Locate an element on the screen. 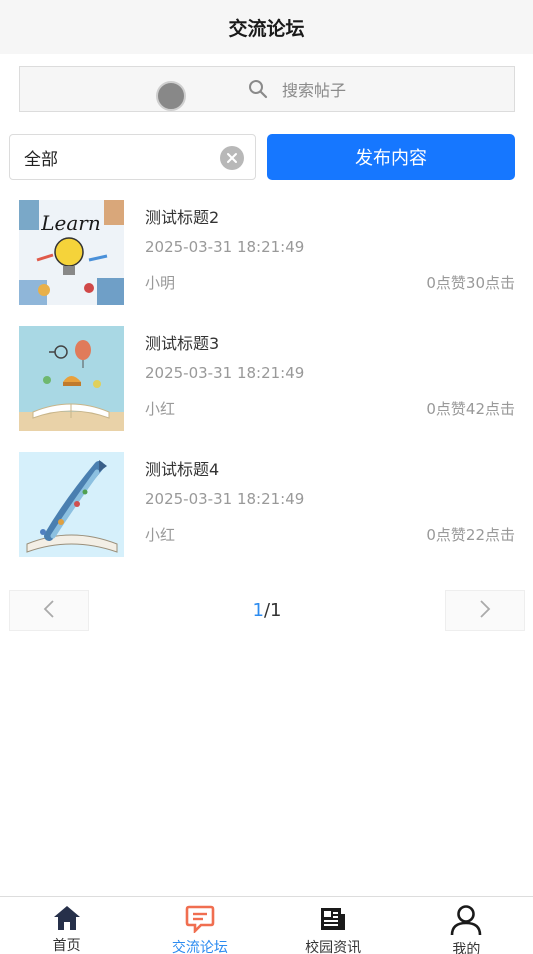 The image size is (533, 954). tab-home: 首页 is located at coordinates (66, 925).